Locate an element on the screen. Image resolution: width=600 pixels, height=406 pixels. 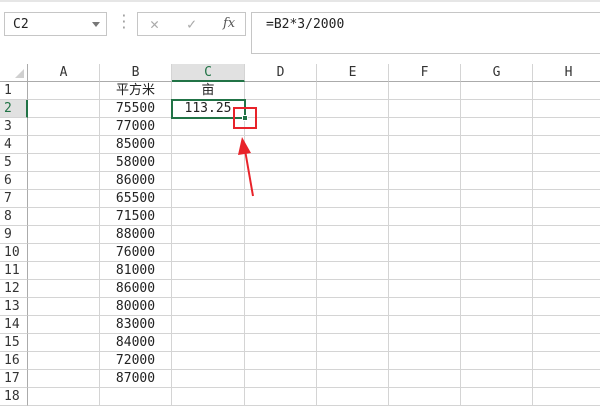
annotation-arrow-icon is located at coordinates (246, 167).